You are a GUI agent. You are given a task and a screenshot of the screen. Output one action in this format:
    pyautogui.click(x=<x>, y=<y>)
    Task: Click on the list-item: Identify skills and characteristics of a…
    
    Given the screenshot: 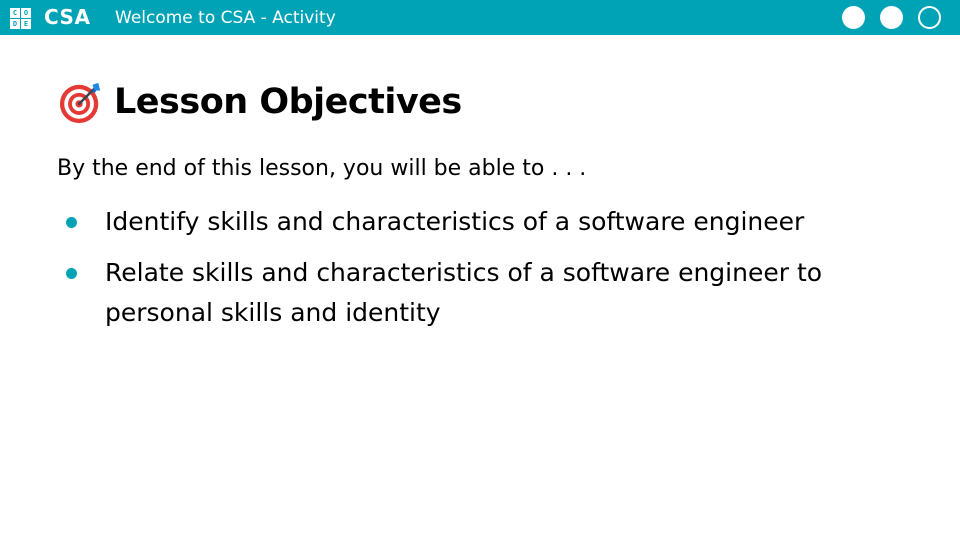 What is the action you would take?
    pyautogui.click(x=492, y=222)
    